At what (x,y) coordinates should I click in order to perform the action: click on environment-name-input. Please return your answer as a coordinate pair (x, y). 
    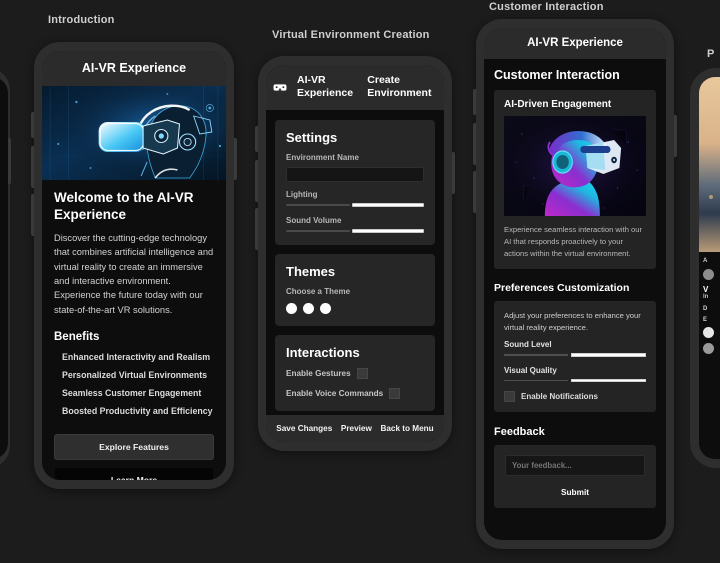
    Looking at the image, I should click on (355, 175).